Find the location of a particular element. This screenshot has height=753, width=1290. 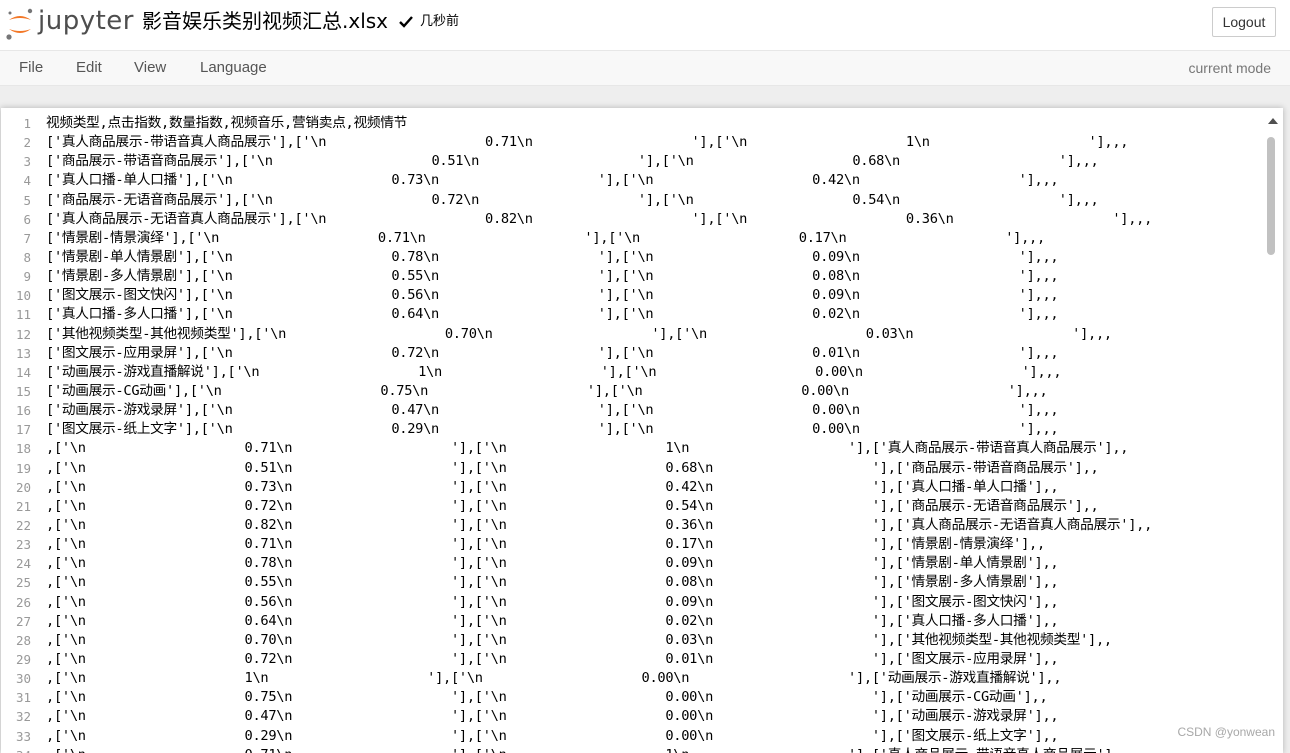

menu-file: File is located at coordinates (31, 68).